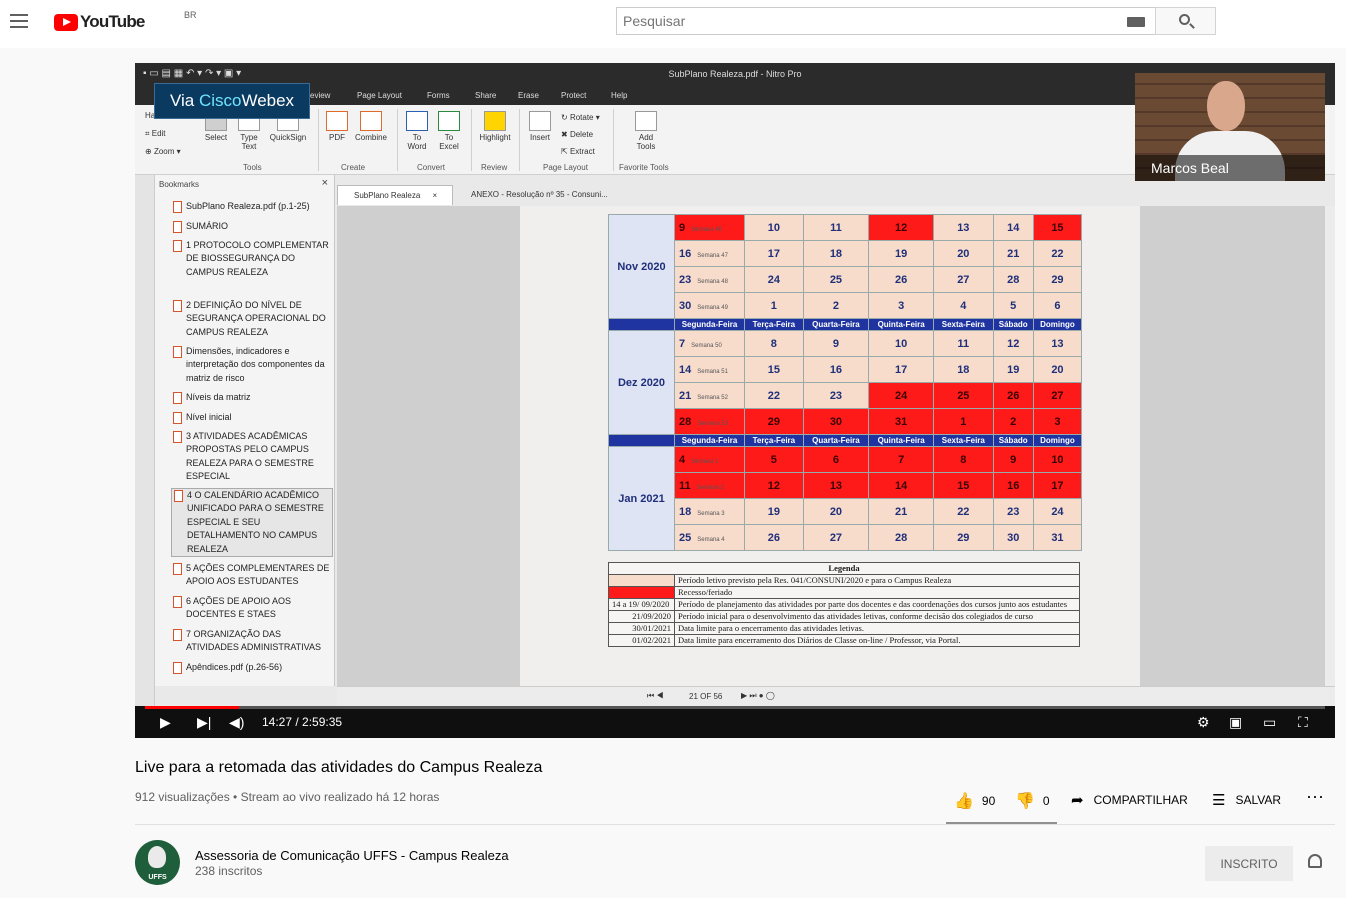  I want to click on miniplayer-icon: ▣, so click(1235, 722).